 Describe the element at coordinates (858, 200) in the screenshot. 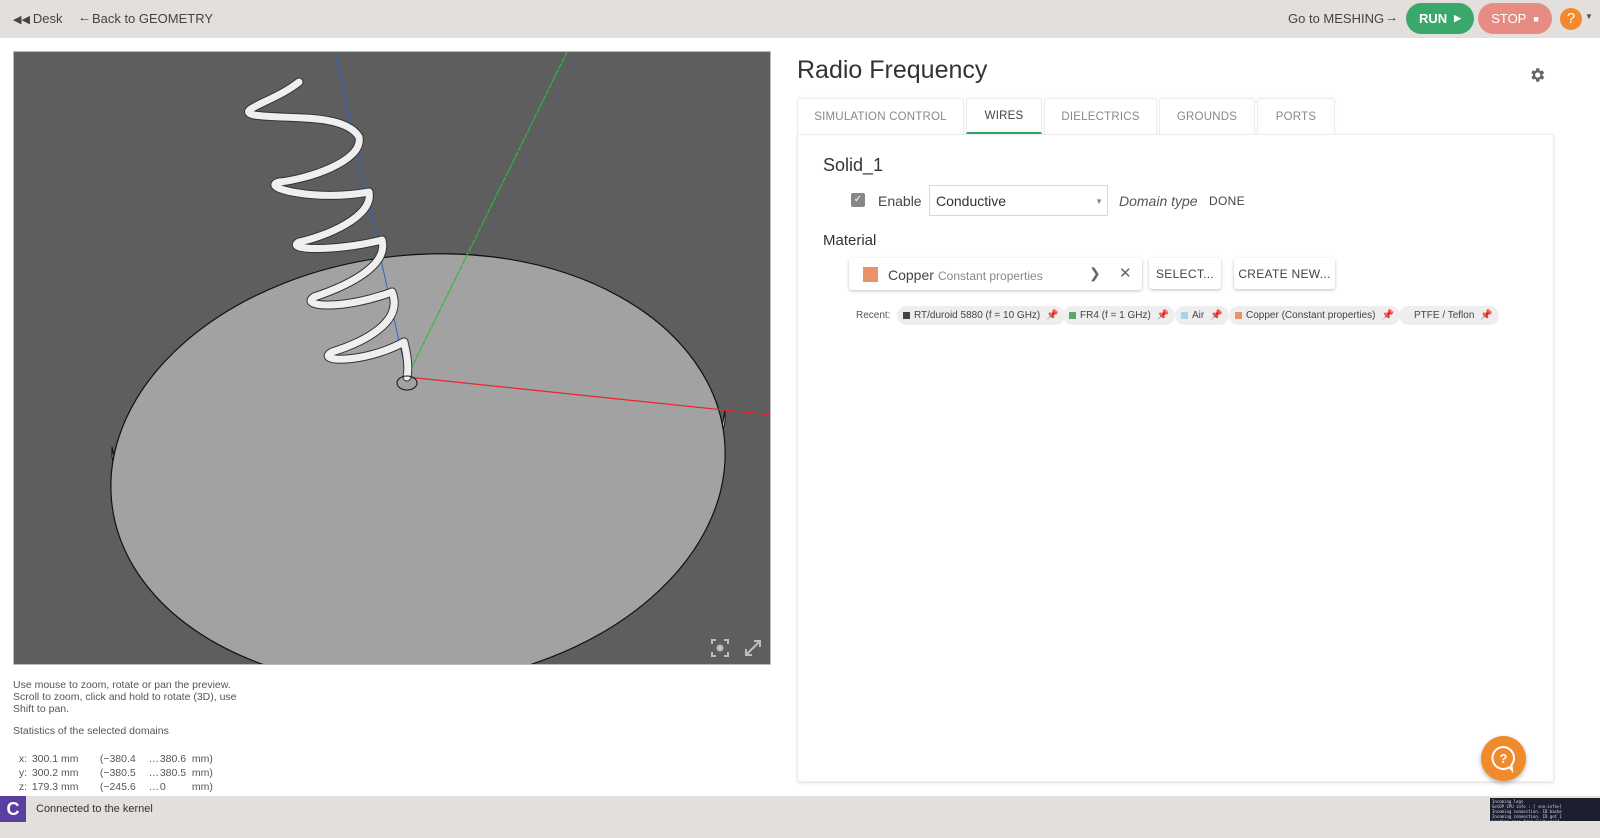

I see `enable-checkbox: ✓` at that location.